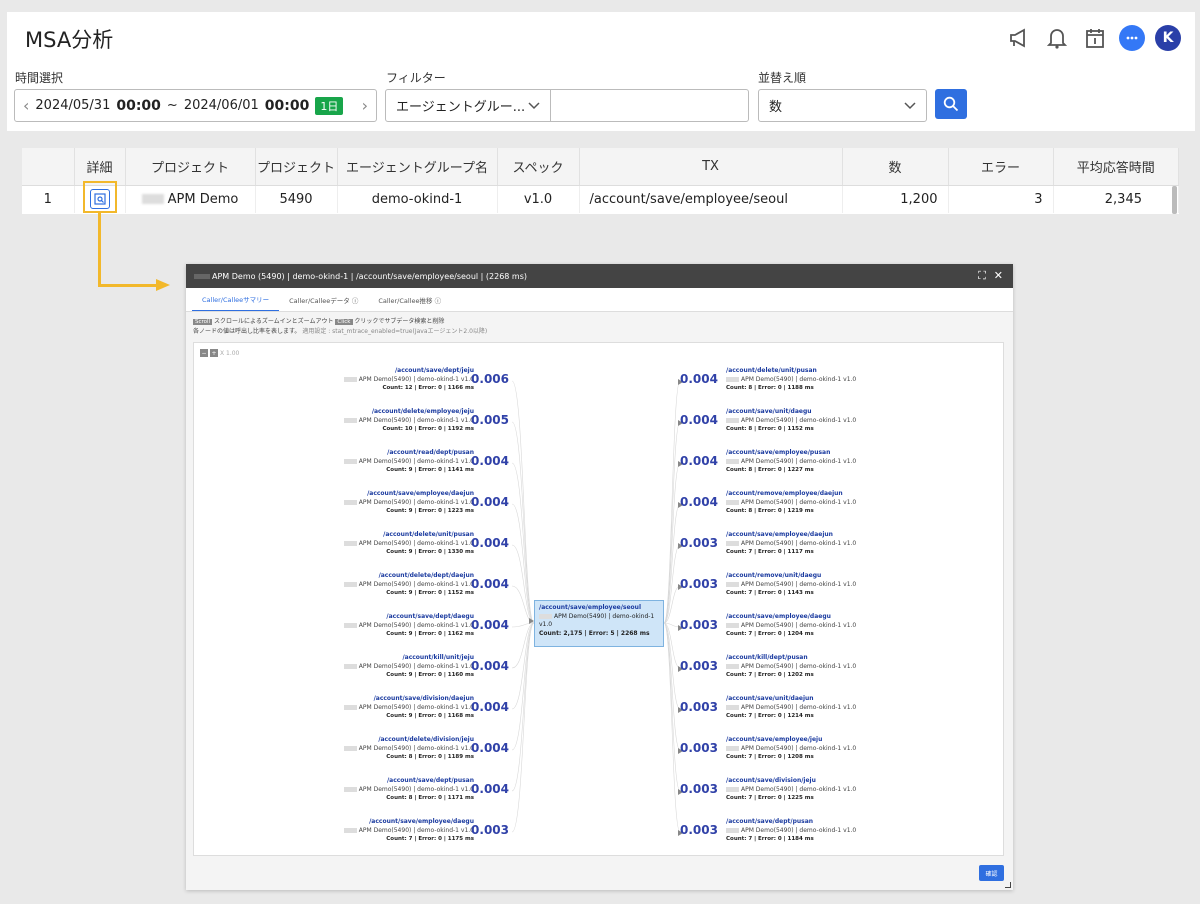 Image resolution: width=1200 pixels, height=904 pixels. What do you see at coordinates (247, 331) in the screenshot?
I see `ratio-hint: 各ノードの値は呼出し比率を表します。` at bounding box center [247, 331].